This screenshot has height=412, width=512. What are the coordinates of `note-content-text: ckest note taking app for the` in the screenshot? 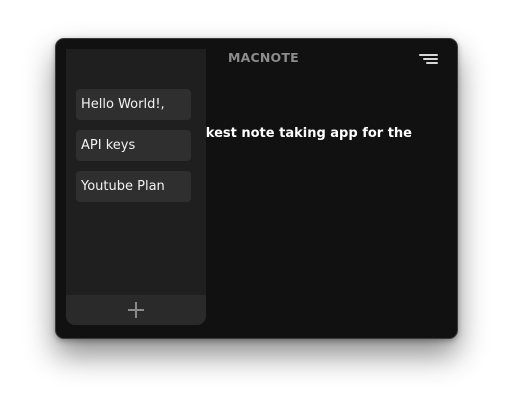 It's located at (309, 133).